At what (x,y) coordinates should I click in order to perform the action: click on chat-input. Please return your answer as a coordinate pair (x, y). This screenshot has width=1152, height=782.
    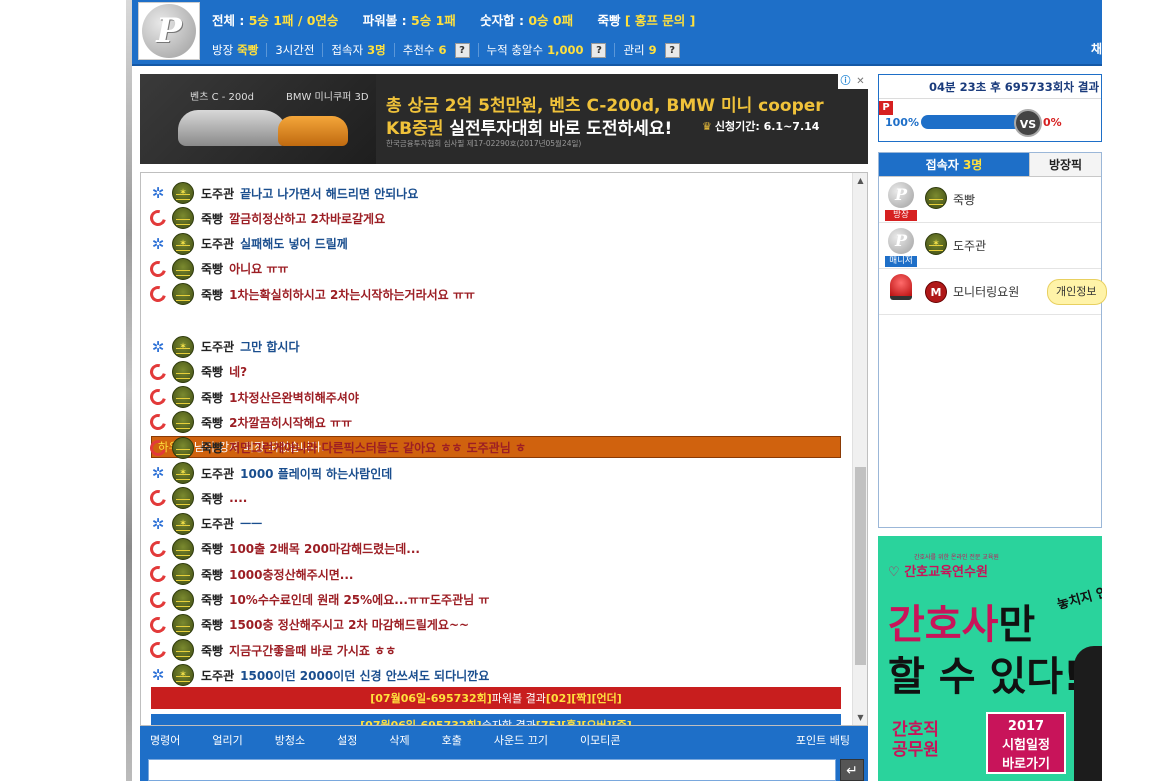
    Looking at the image, I should click on (492, 770).